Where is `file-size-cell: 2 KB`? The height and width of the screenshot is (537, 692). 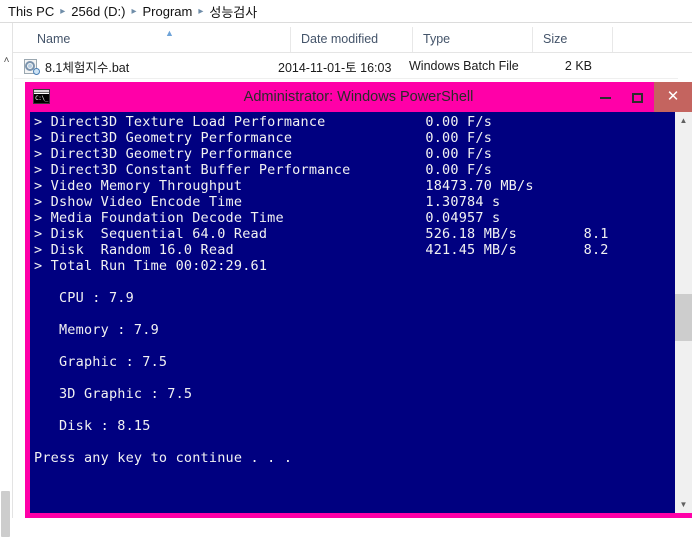 file-size-cell: 2 KB is located at coordinates (578, 66).